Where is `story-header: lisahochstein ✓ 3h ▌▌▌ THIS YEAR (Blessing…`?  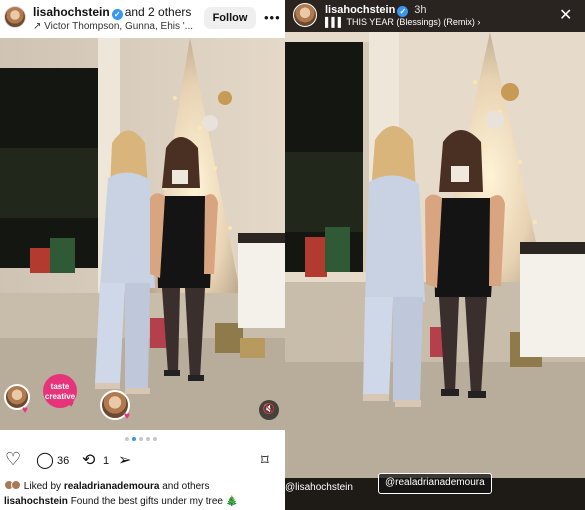
story-header: lisahochstein ✓ 3h ▌▌▌ THIS YEAR (Blessing… is located at coordinates (435, 16).